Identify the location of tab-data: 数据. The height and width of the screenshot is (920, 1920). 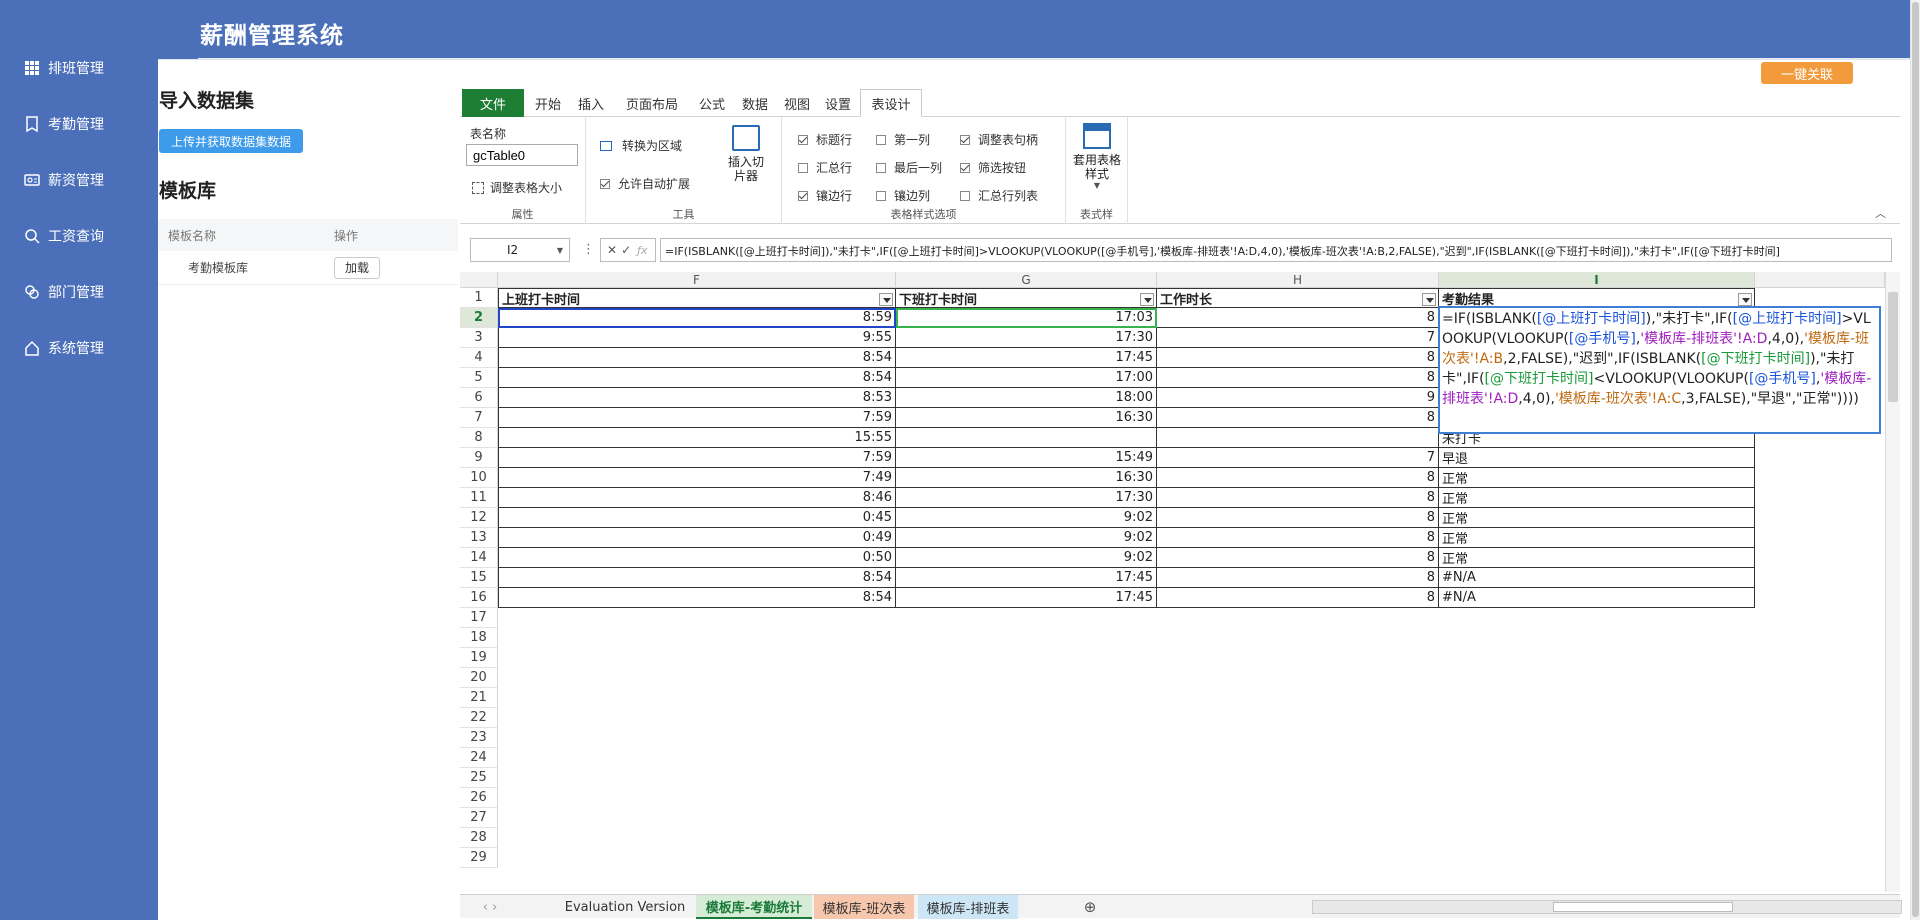
(755, 103).